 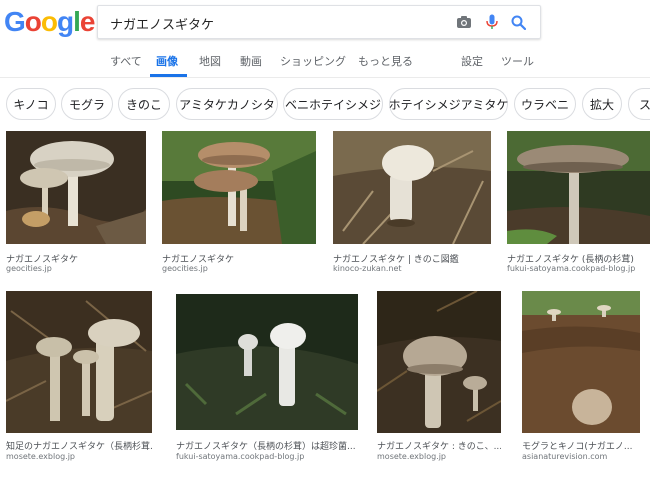 I want to click on result-source-2: geocities.jp, so click(x=239, y=268).